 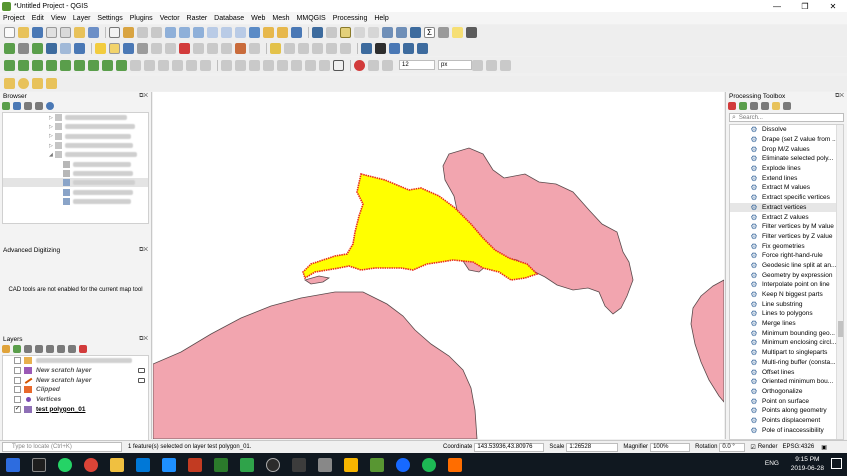 What do you see at coordinates (799, 447) in the screenshot?
I see `crs-button: EPSG:4326` at bounding box center [799, 447].